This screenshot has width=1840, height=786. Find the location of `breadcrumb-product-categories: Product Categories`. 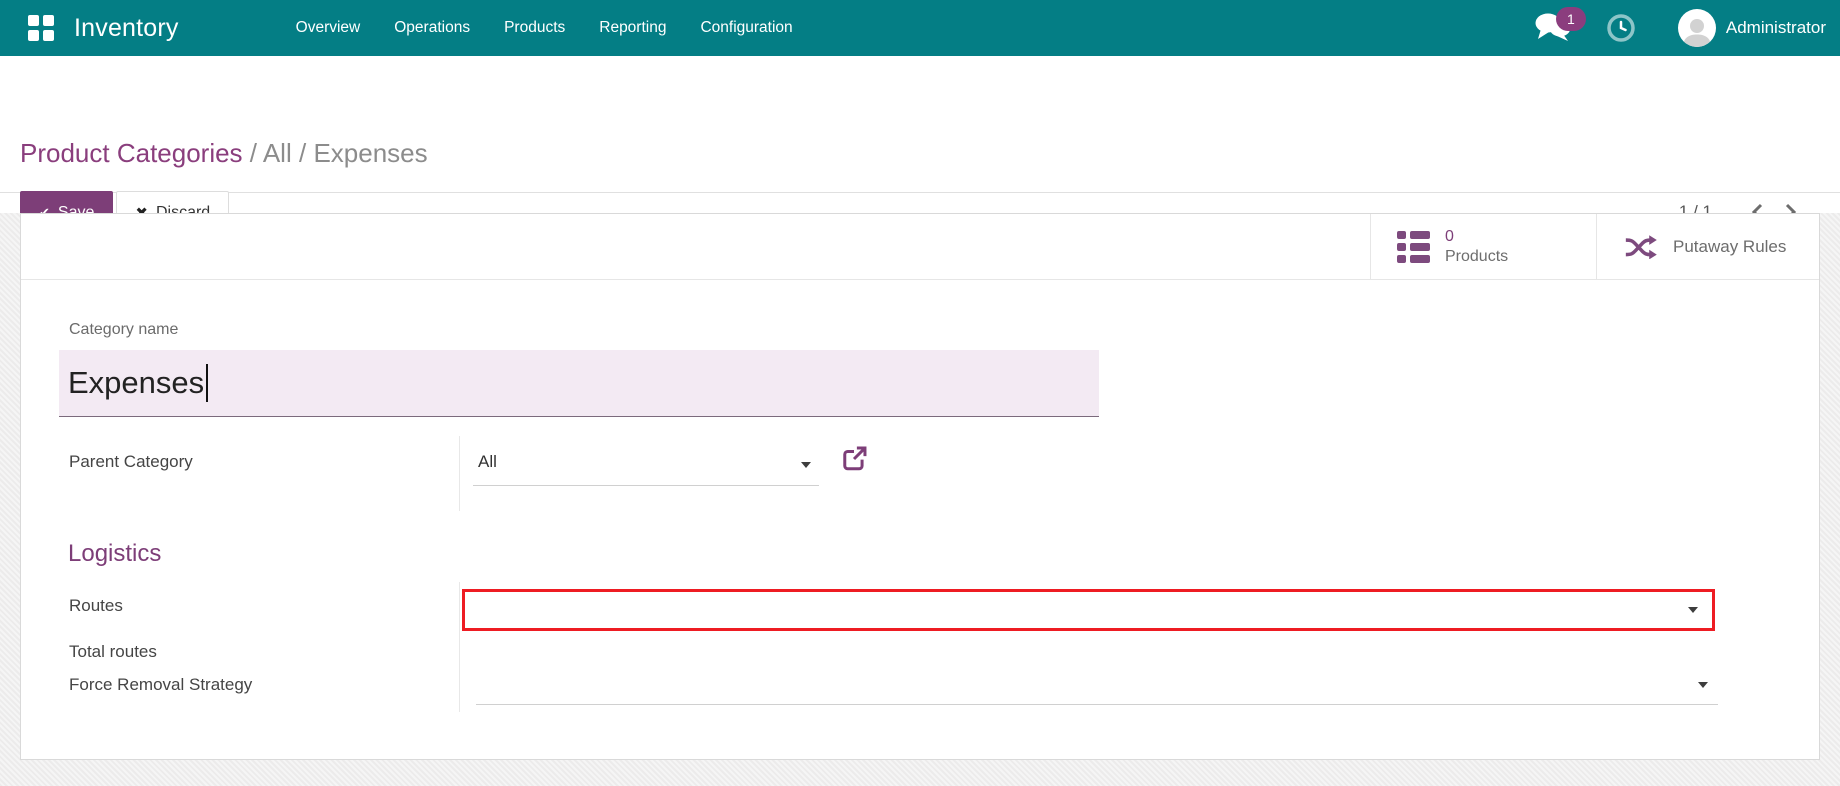

breadcrumb-product-categories: Product Categories is located at coordinates (131, 153).